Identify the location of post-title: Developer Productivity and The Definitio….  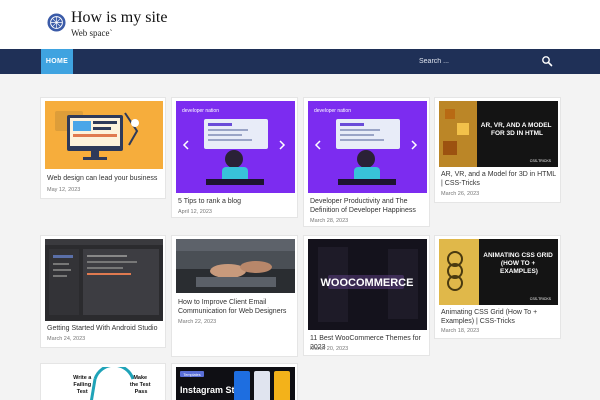
(368, 206).